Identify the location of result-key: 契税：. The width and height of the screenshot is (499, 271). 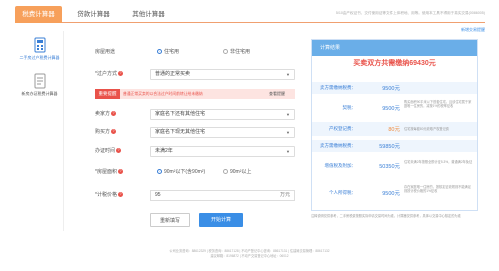
(349, 107).